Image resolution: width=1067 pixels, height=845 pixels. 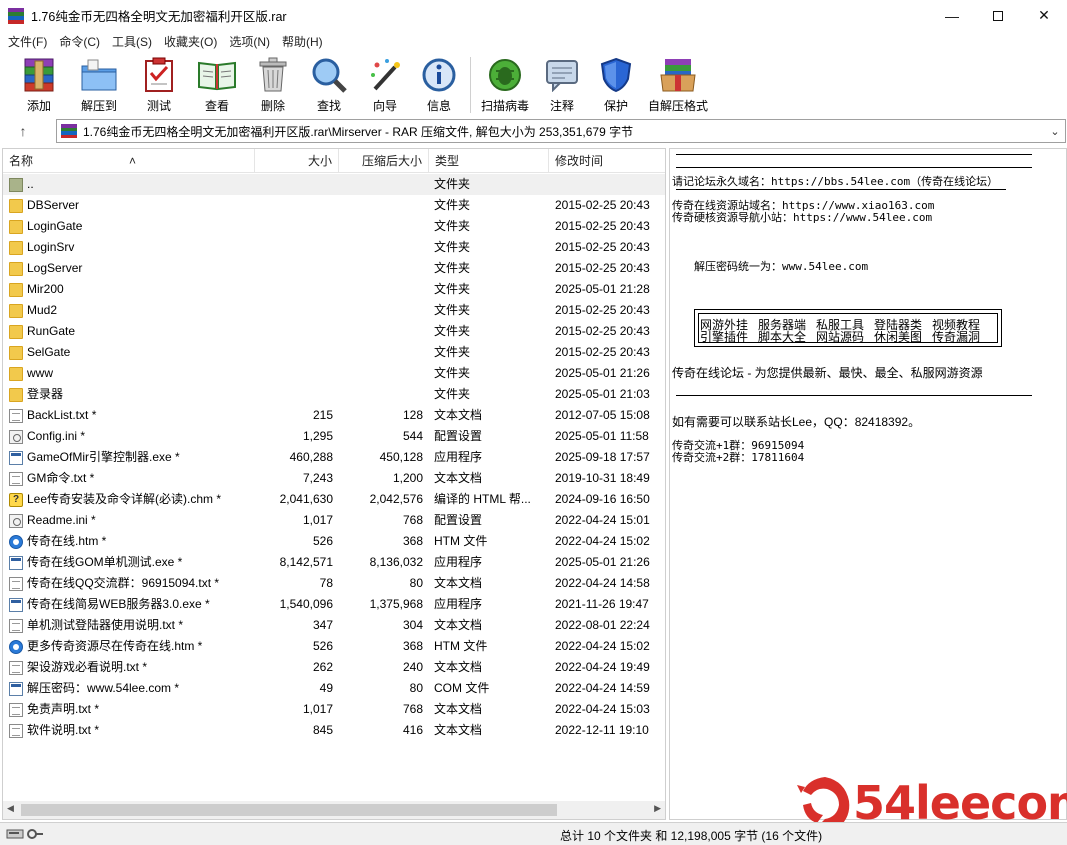 What do you see at coordinates (334, 331) in the screenshot?
I see `file-row: RunGate 文件夹 2015-02-25 20:43` at bounding box center [334, 331].